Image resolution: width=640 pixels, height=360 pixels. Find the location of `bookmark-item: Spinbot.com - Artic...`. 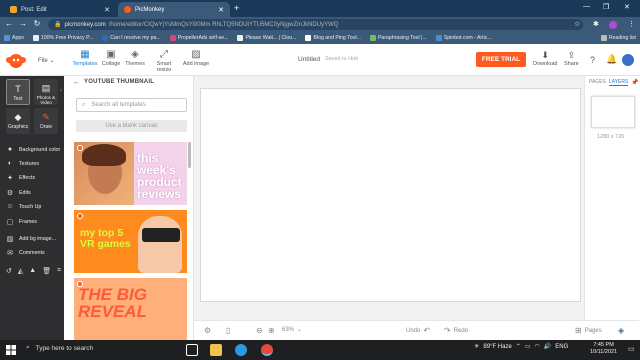

bookmark-item: Spinbot.com - Artic... is located at coordinates (463, 38).